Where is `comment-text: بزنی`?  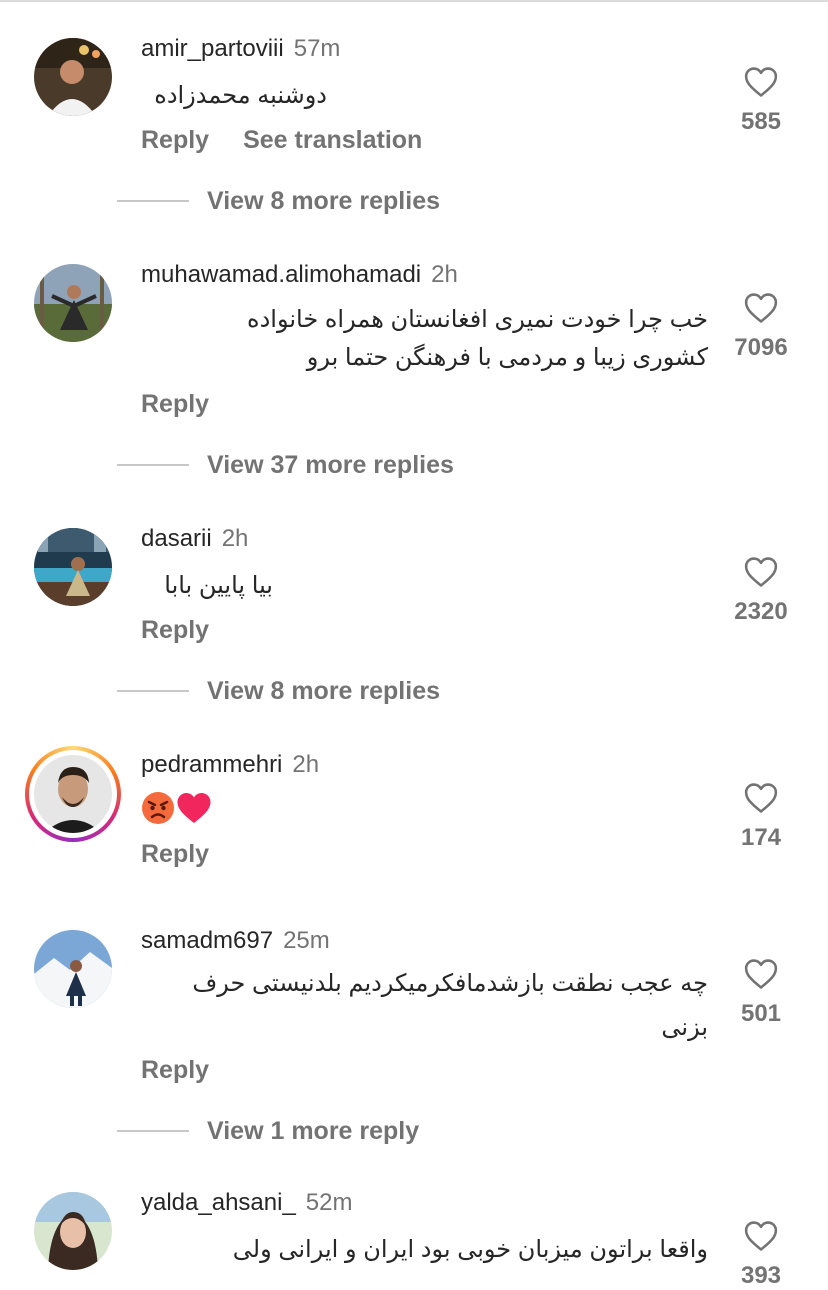
comment-text: بزنی is located at coordinates (684, 1027).